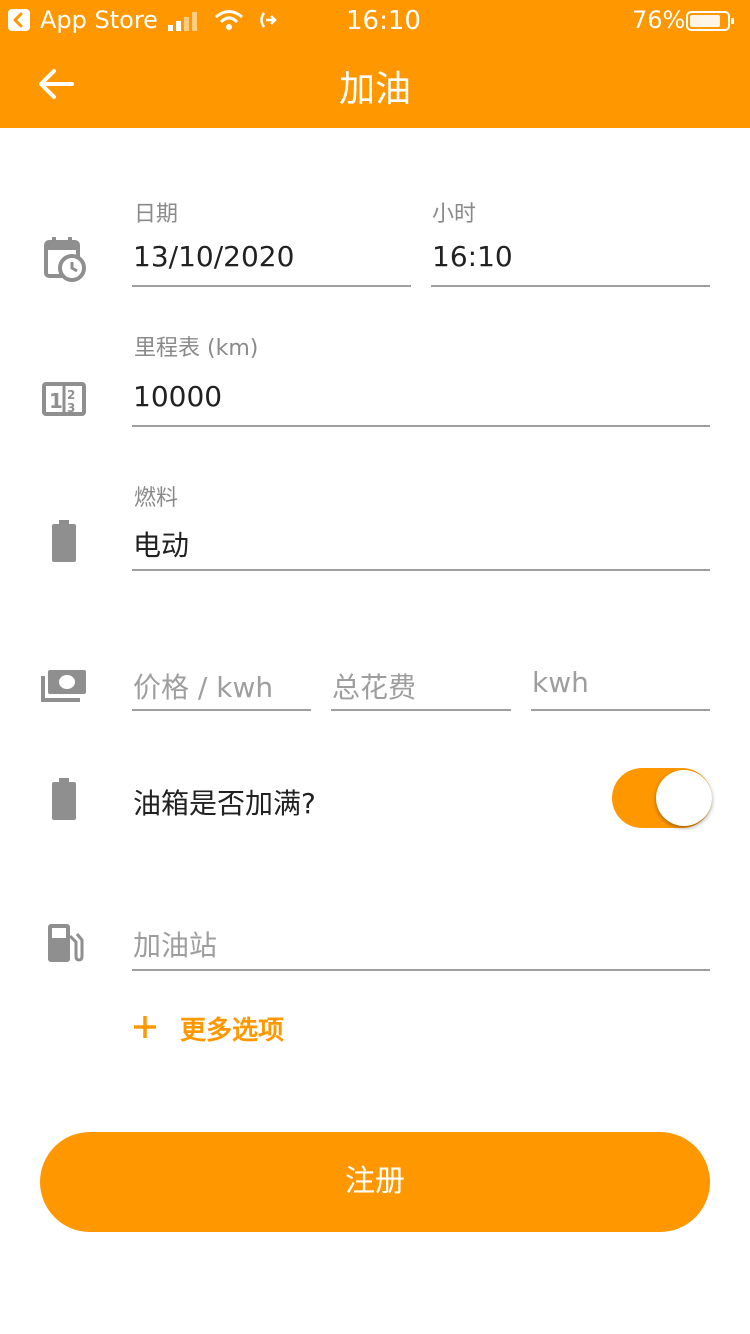  Describe the element at coordinates (145, 1027) in the screenshot. I see `plus-icon` at that location.